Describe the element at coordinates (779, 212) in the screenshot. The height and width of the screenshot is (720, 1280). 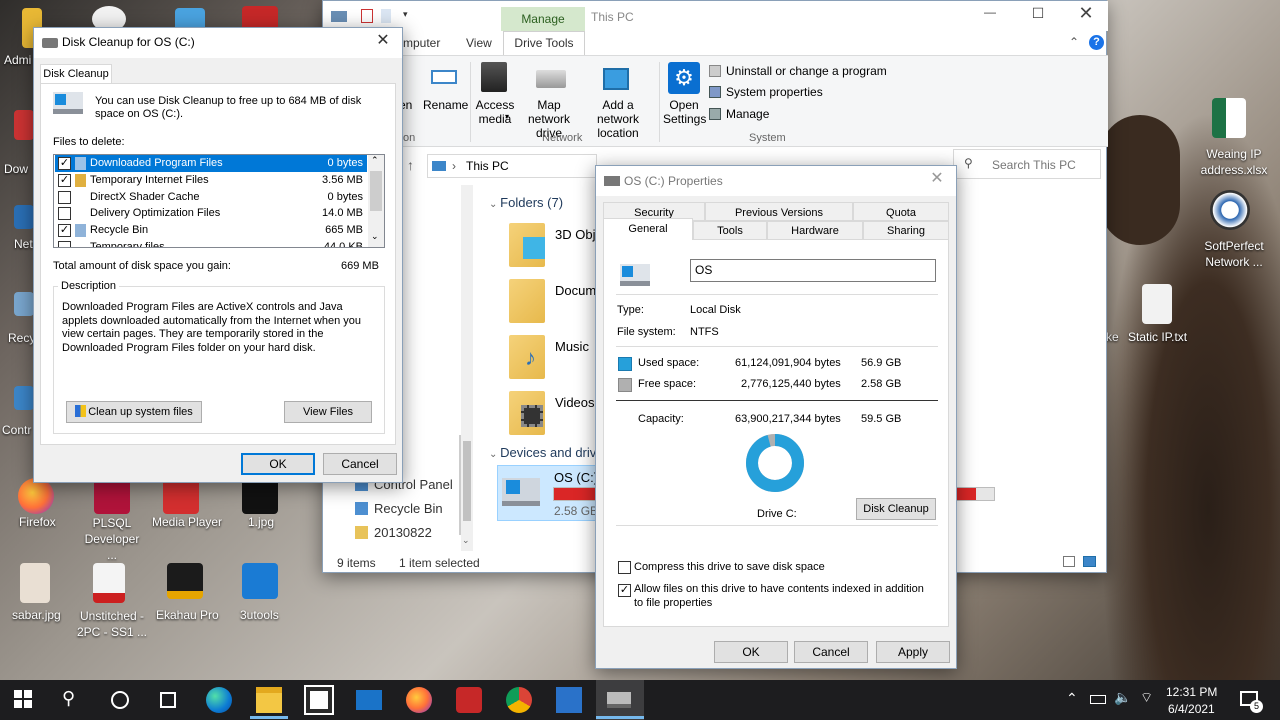
I see `tab-previous-versions: Previous Versions` at that location.